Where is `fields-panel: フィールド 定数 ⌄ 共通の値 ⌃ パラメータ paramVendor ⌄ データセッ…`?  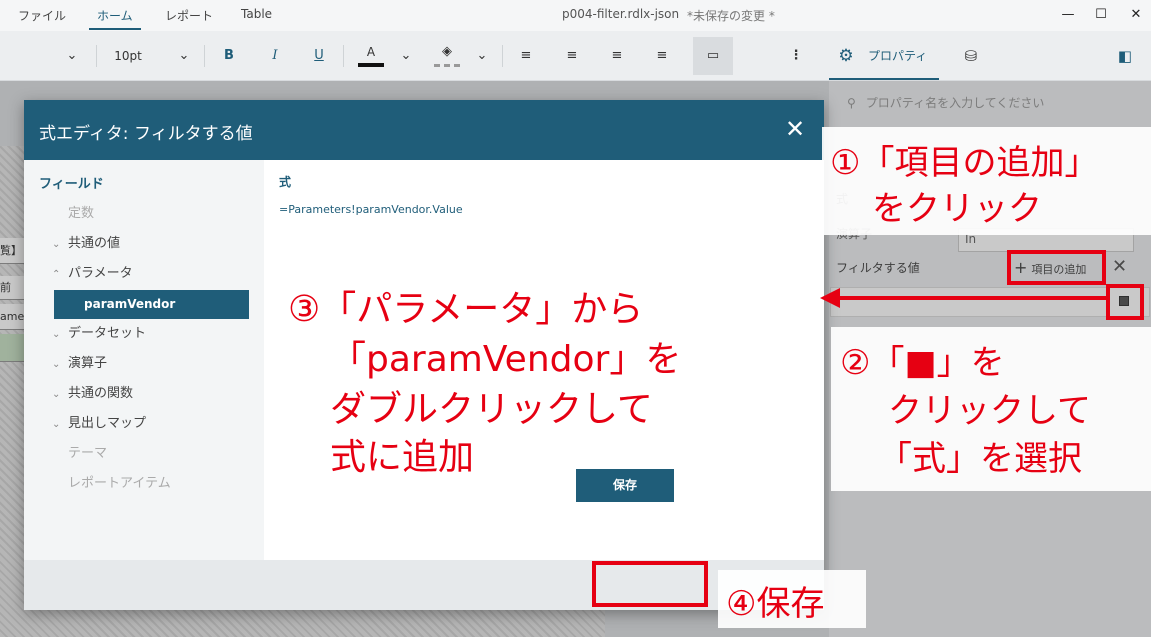 fields-panel: フィールド 定数 ⌄ 共通の値 ⌃ パラメータ paramVendor ⌄ データセッ… is located at coordinates (144, 360).